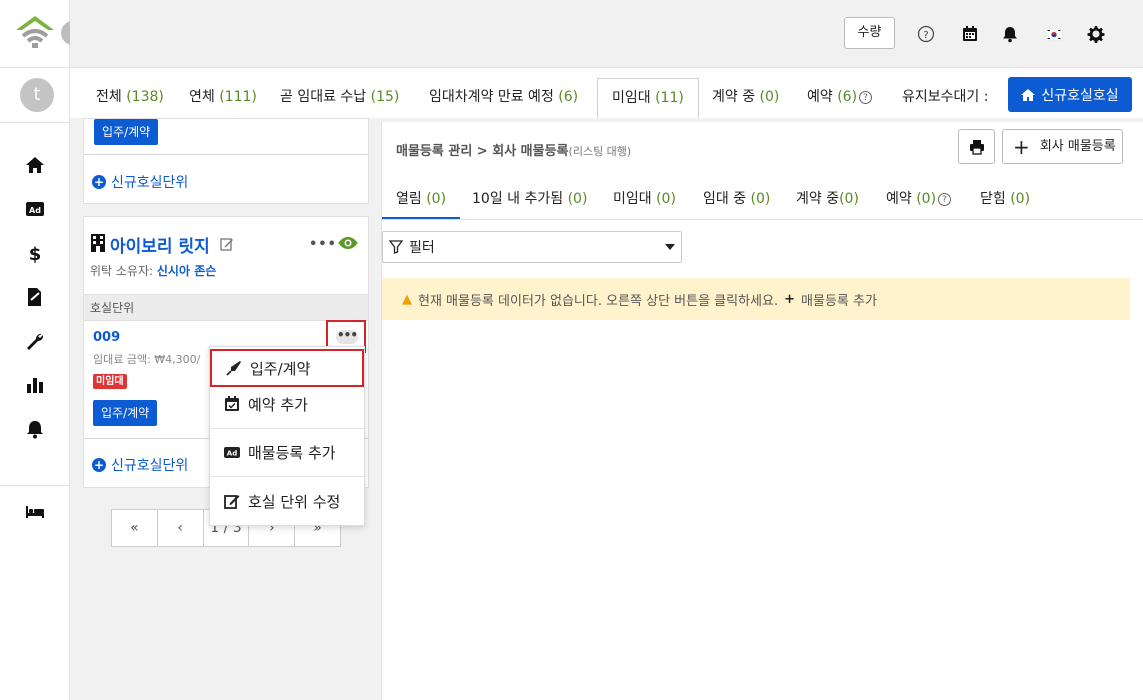 The image size is (1143, 700). I want to click on unit-section-header: 호실단위, so click(226, 307).